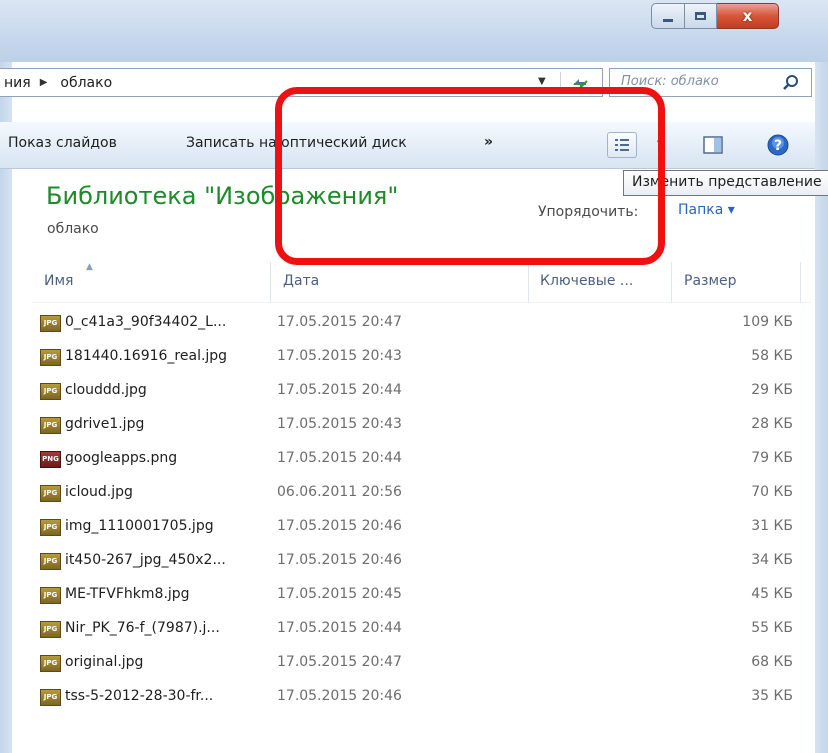 Image resolution: width=828 pixels, height=753 pixels. What do you see at coordinates (772, 662) in the screenshot?
I see `file-size: 68 КБ` at bounding box center [772, 662].